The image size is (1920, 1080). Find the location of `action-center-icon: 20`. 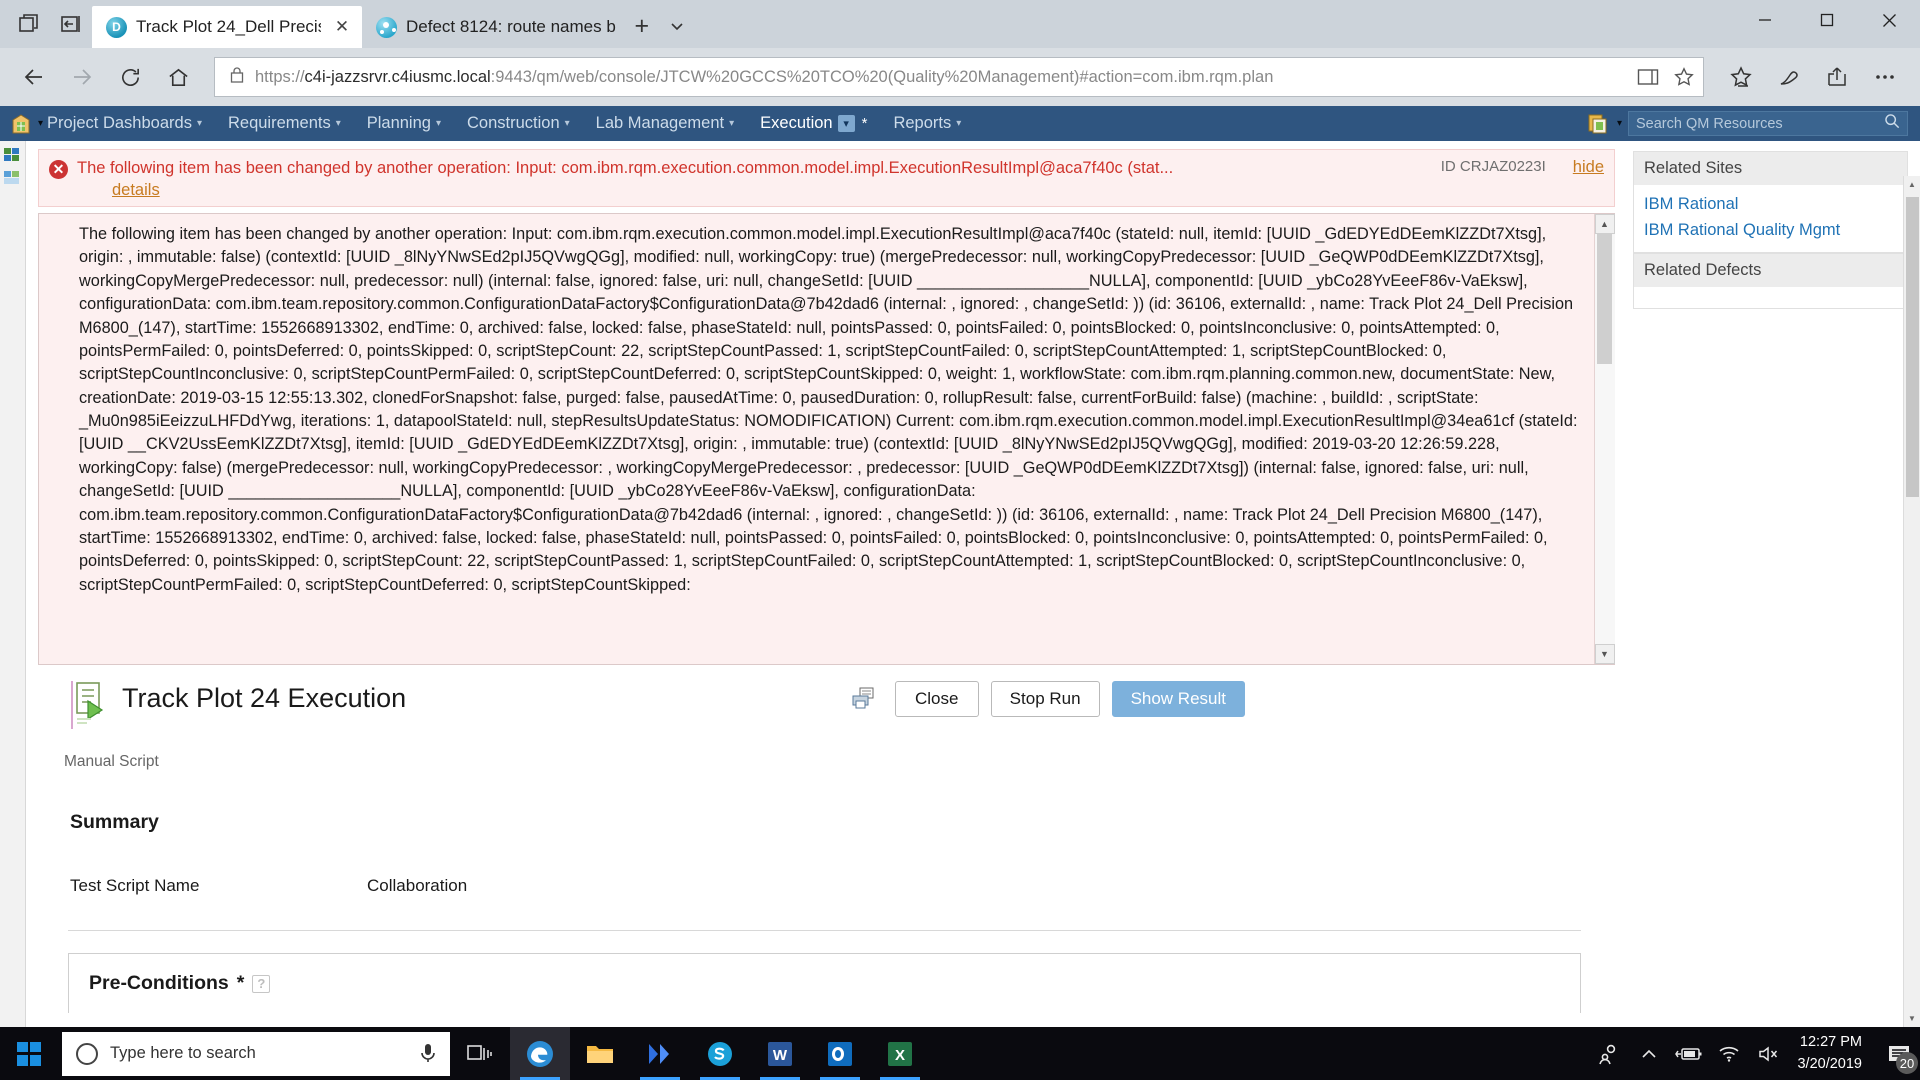

action-center-icon: 20 is located at coordinates (1899, 1053).